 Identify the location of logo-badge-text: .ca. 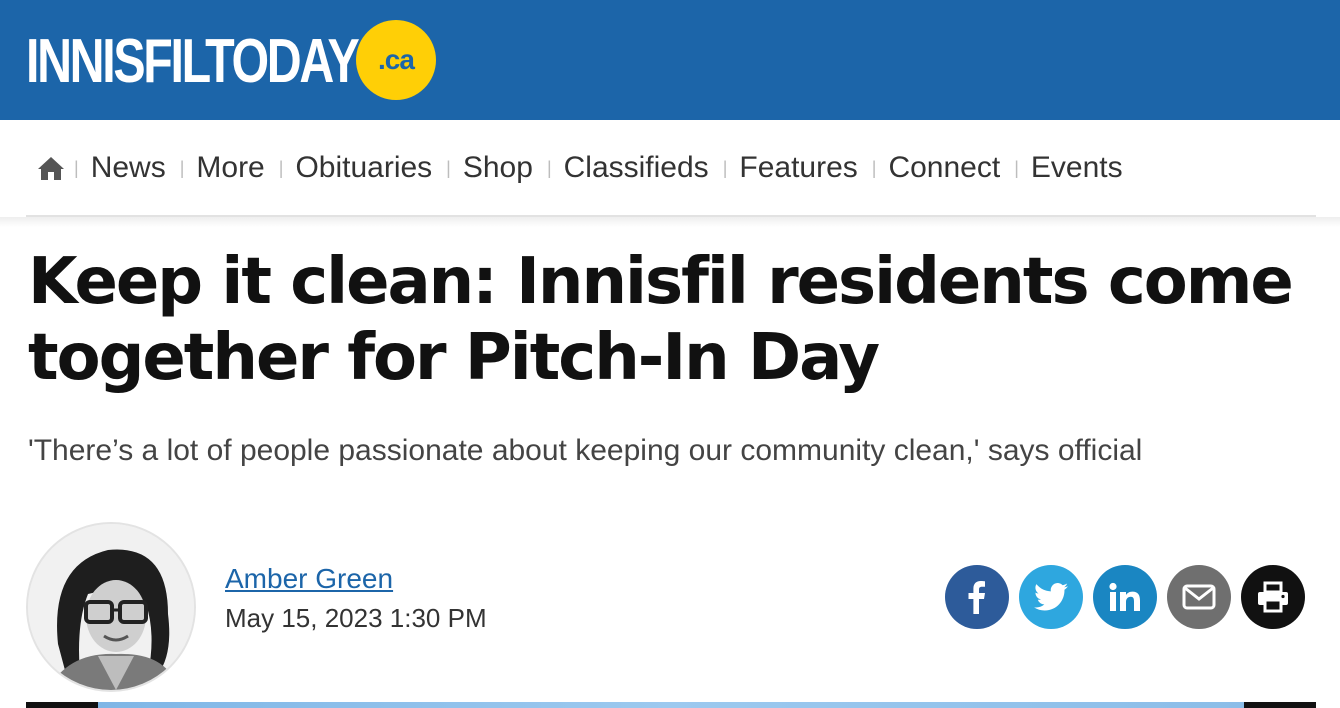
(396, 59).